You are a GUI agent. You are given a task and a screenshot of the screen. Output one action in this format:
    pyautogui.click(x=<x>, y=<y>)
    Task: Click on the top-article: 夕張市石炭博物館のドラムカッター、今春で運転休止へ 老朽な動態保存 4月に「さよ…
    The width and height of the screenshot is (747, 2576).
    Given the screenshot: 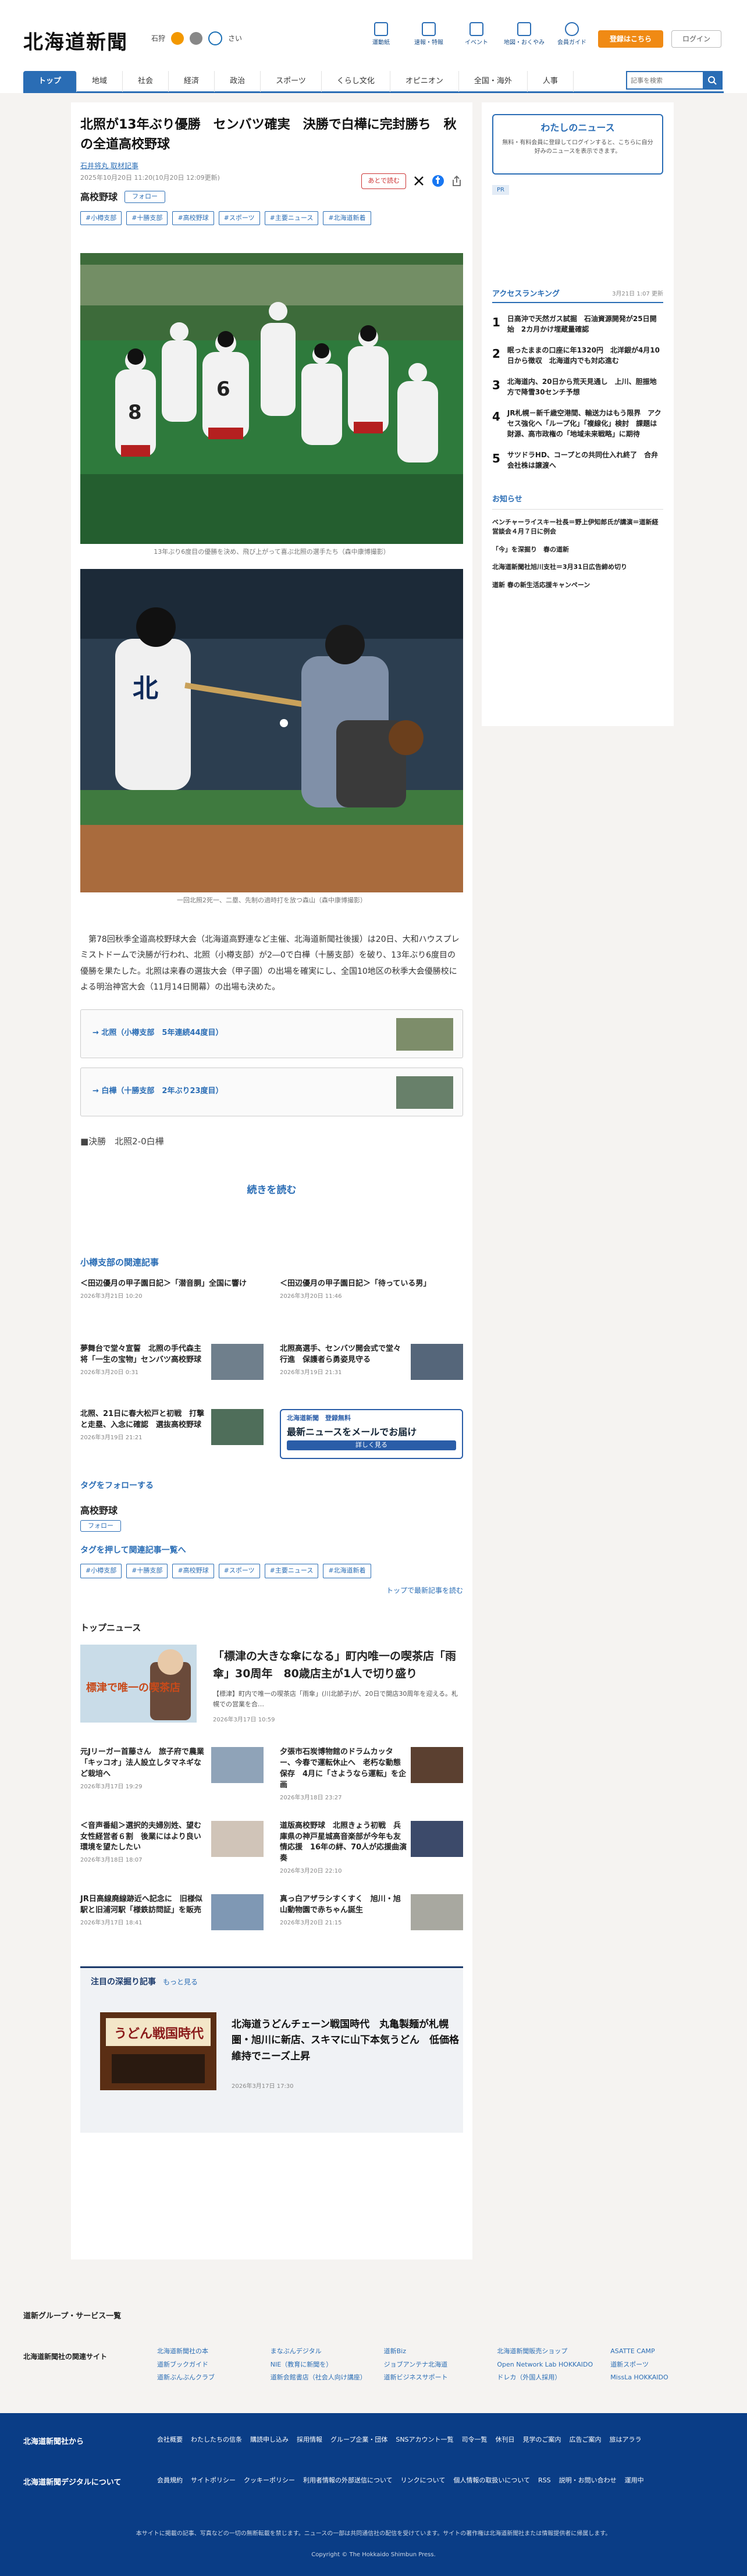 What is the action you would take?
    pyautogui.click(x=371, y=1774)
    